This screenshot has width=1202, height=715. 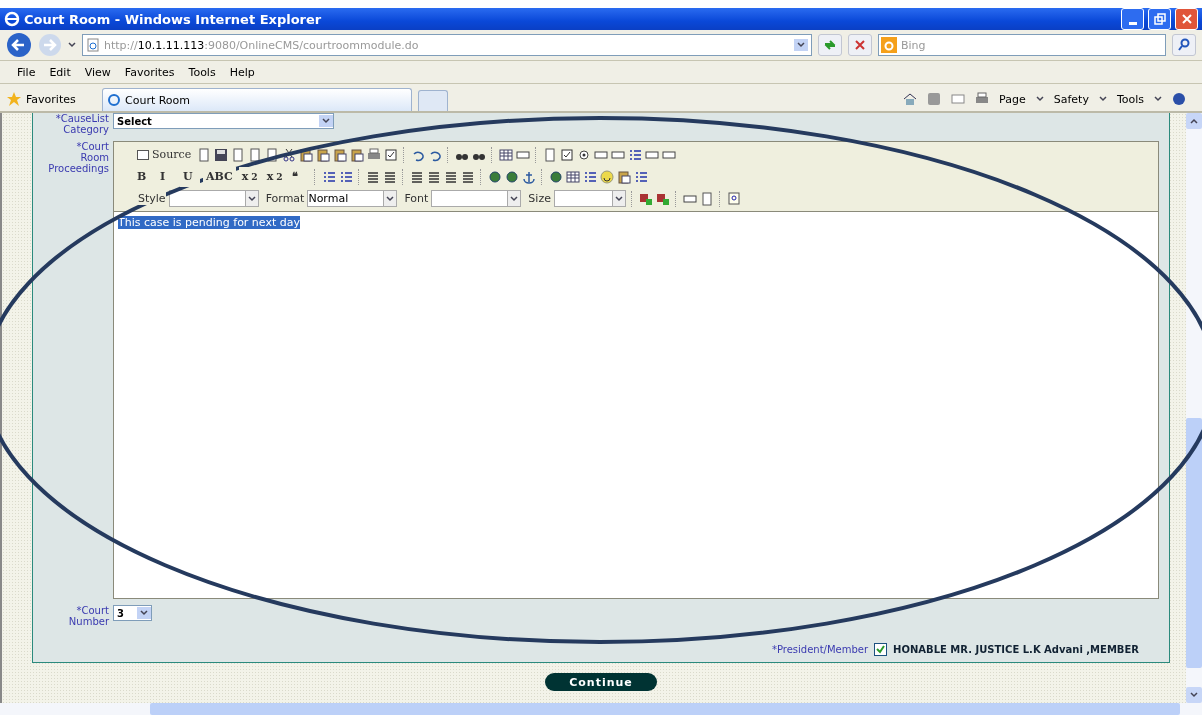 What do you see at coordinates (584, 154) in the screenshot?
I see `radio-button-icon` at bounding box center [584, 154].